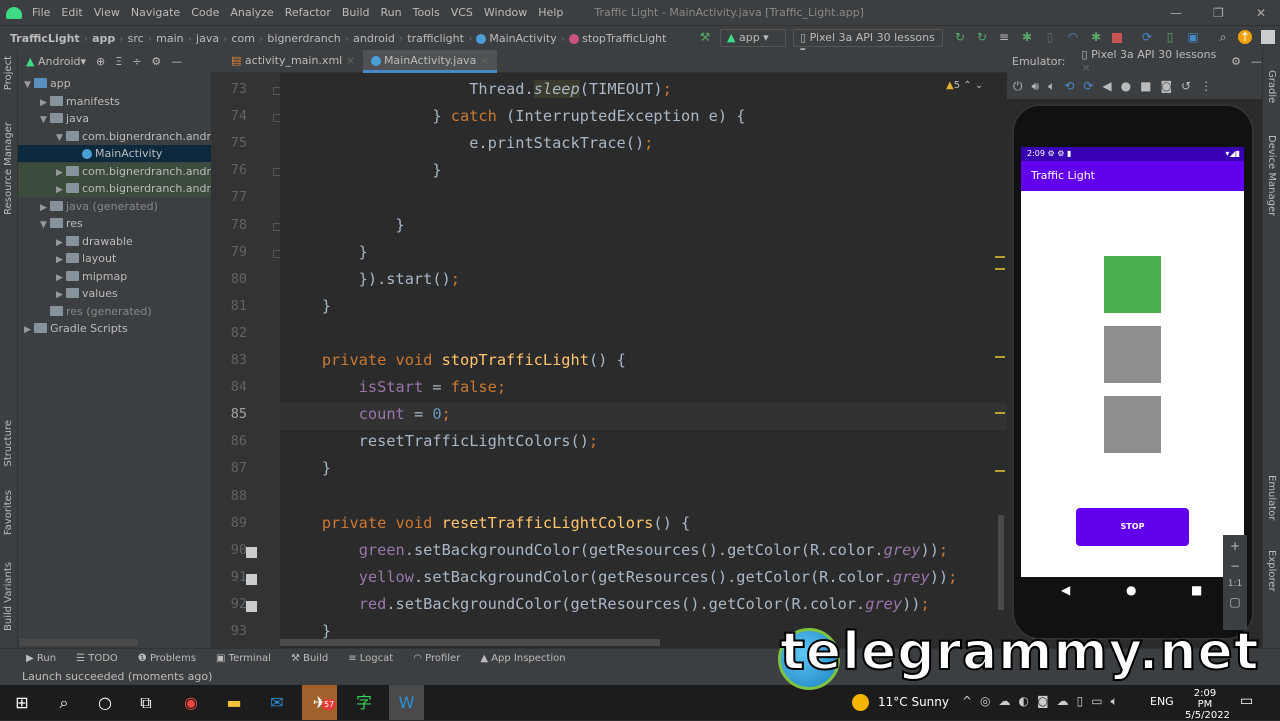  I want to click on rotate-right-icon: ⟳, so click(1088, 86).